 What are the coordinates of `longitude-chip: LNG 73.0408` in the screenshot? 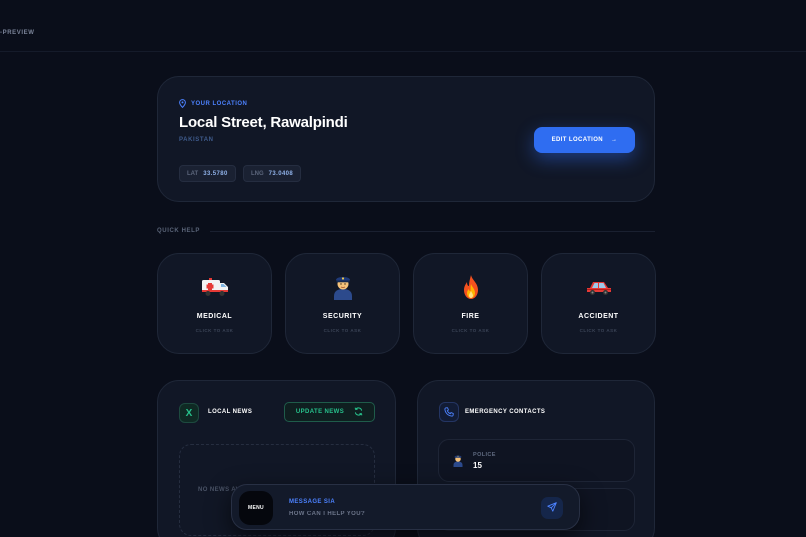 It's located at (272, 173).